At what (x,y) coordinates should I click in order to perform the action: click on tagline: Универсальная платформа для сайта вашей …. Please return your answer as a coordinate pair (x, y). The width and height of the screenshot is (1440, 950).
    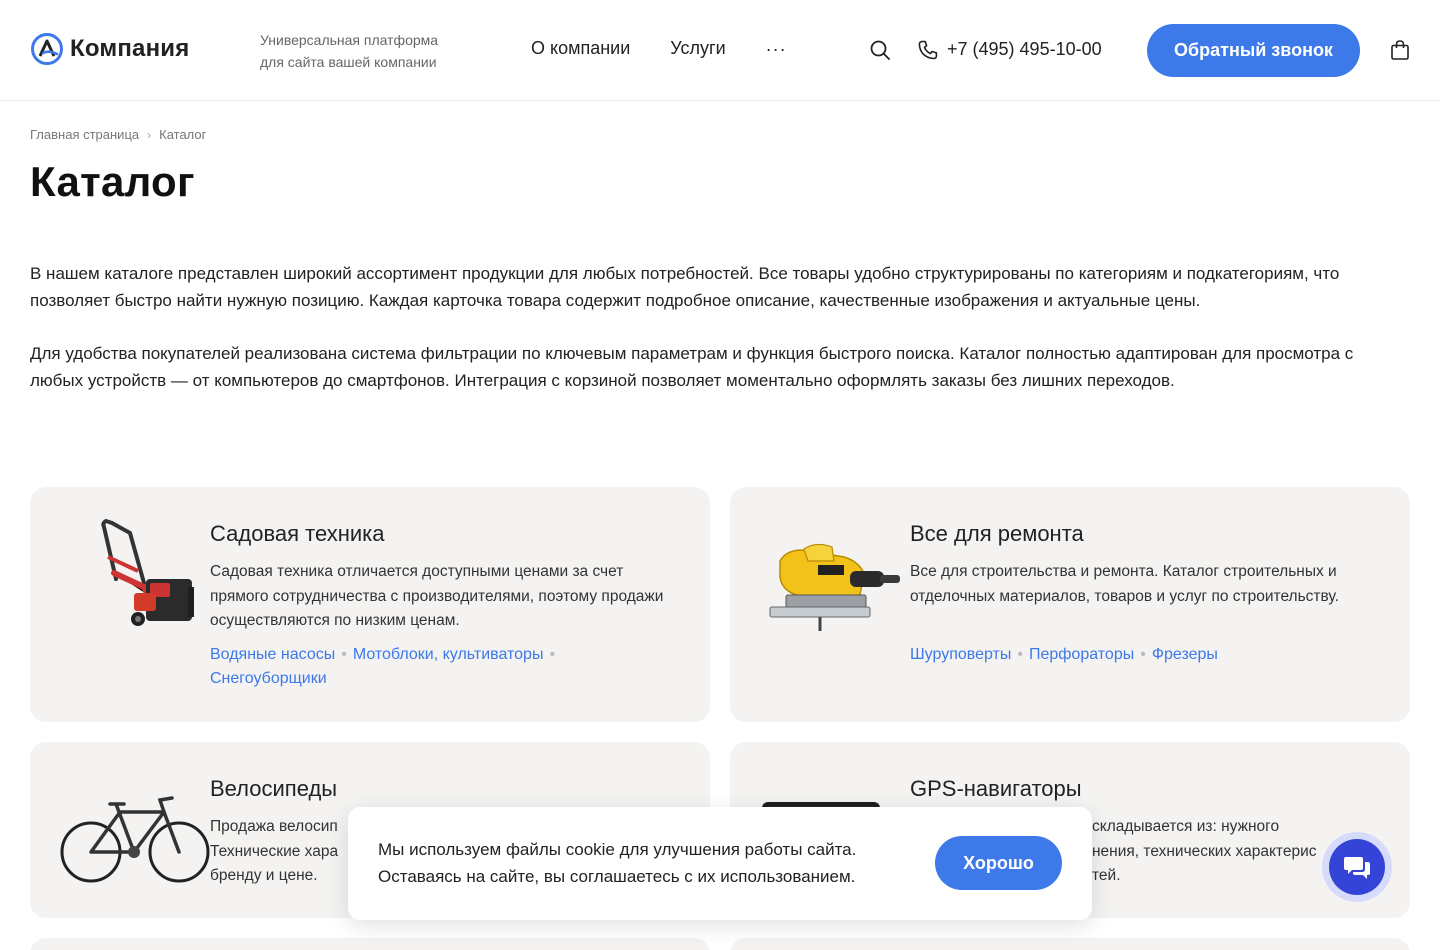
    Looking at the image, I should click on (365, 51).